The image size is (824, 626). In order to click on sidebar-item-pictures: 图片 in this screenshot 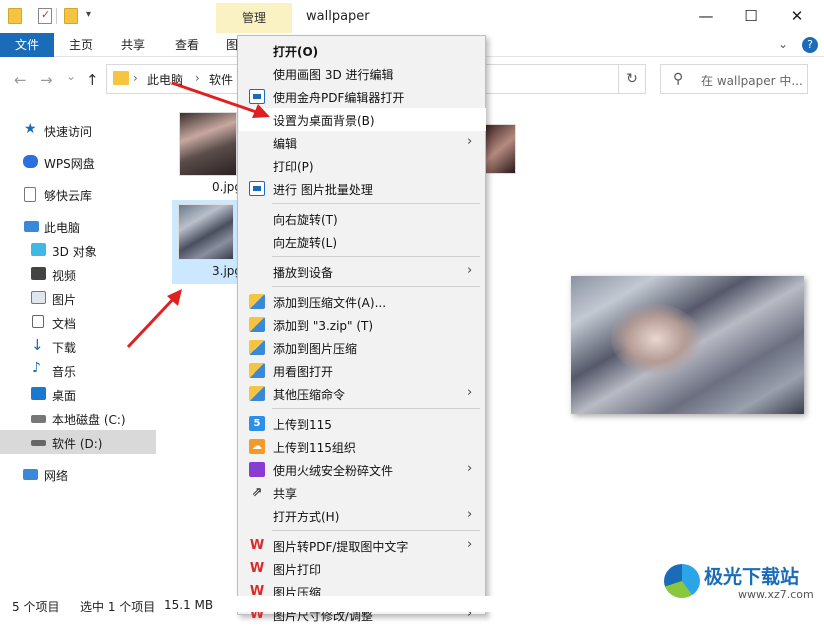, I will do `click(78, 298)`.